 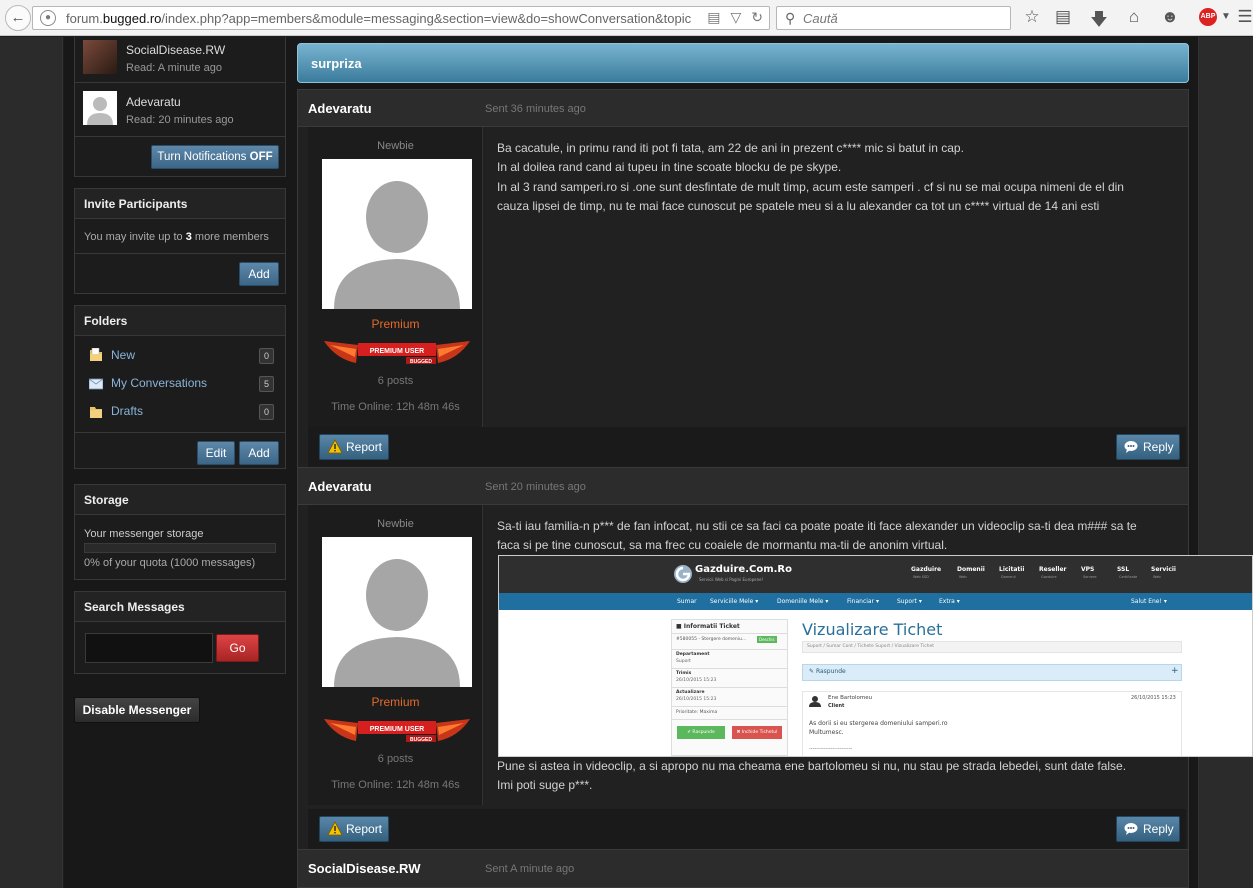 I want to click on embed-plus-icon: +, so click(x=1175, y=671).